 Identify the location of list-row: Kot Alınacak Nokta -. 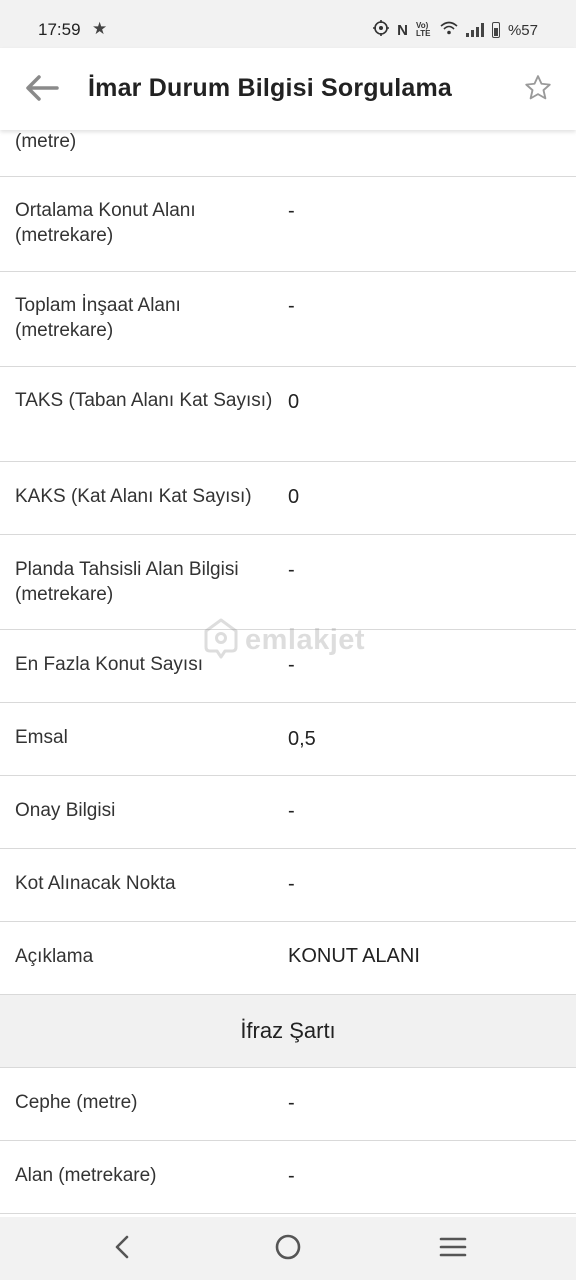
(288, 885).